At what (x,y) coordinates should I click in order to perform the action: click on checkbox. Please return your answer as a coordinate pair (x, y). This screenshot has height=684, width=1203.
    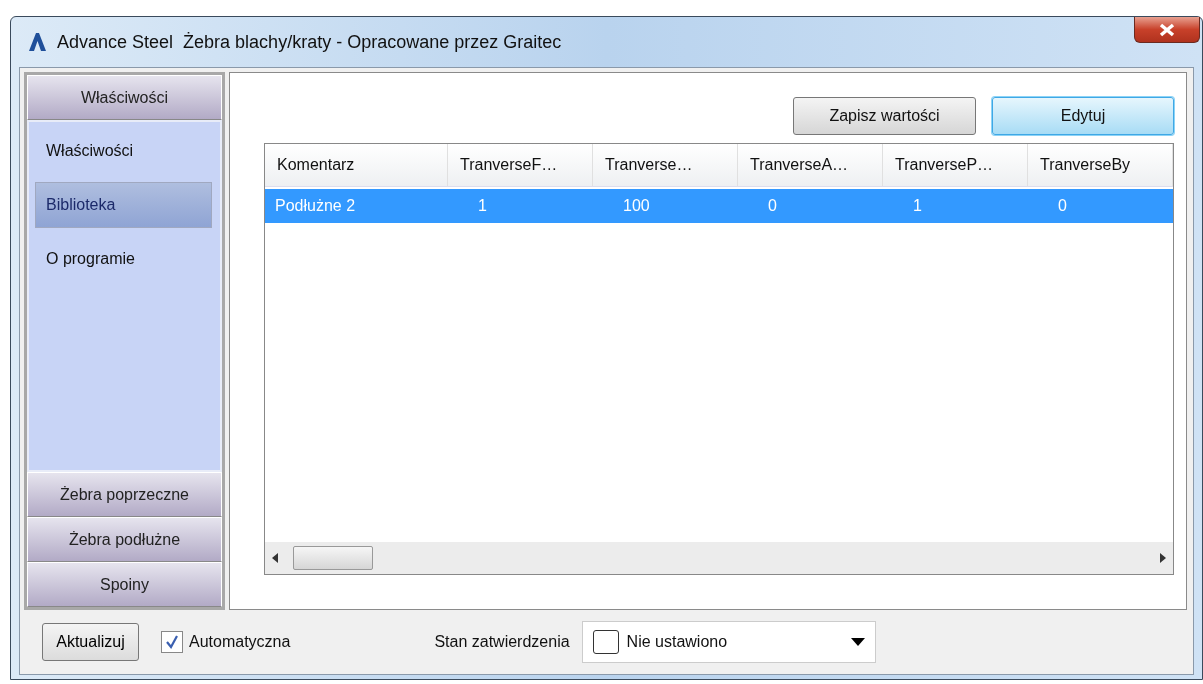
    Looking at the image, I should click on (172, 642).